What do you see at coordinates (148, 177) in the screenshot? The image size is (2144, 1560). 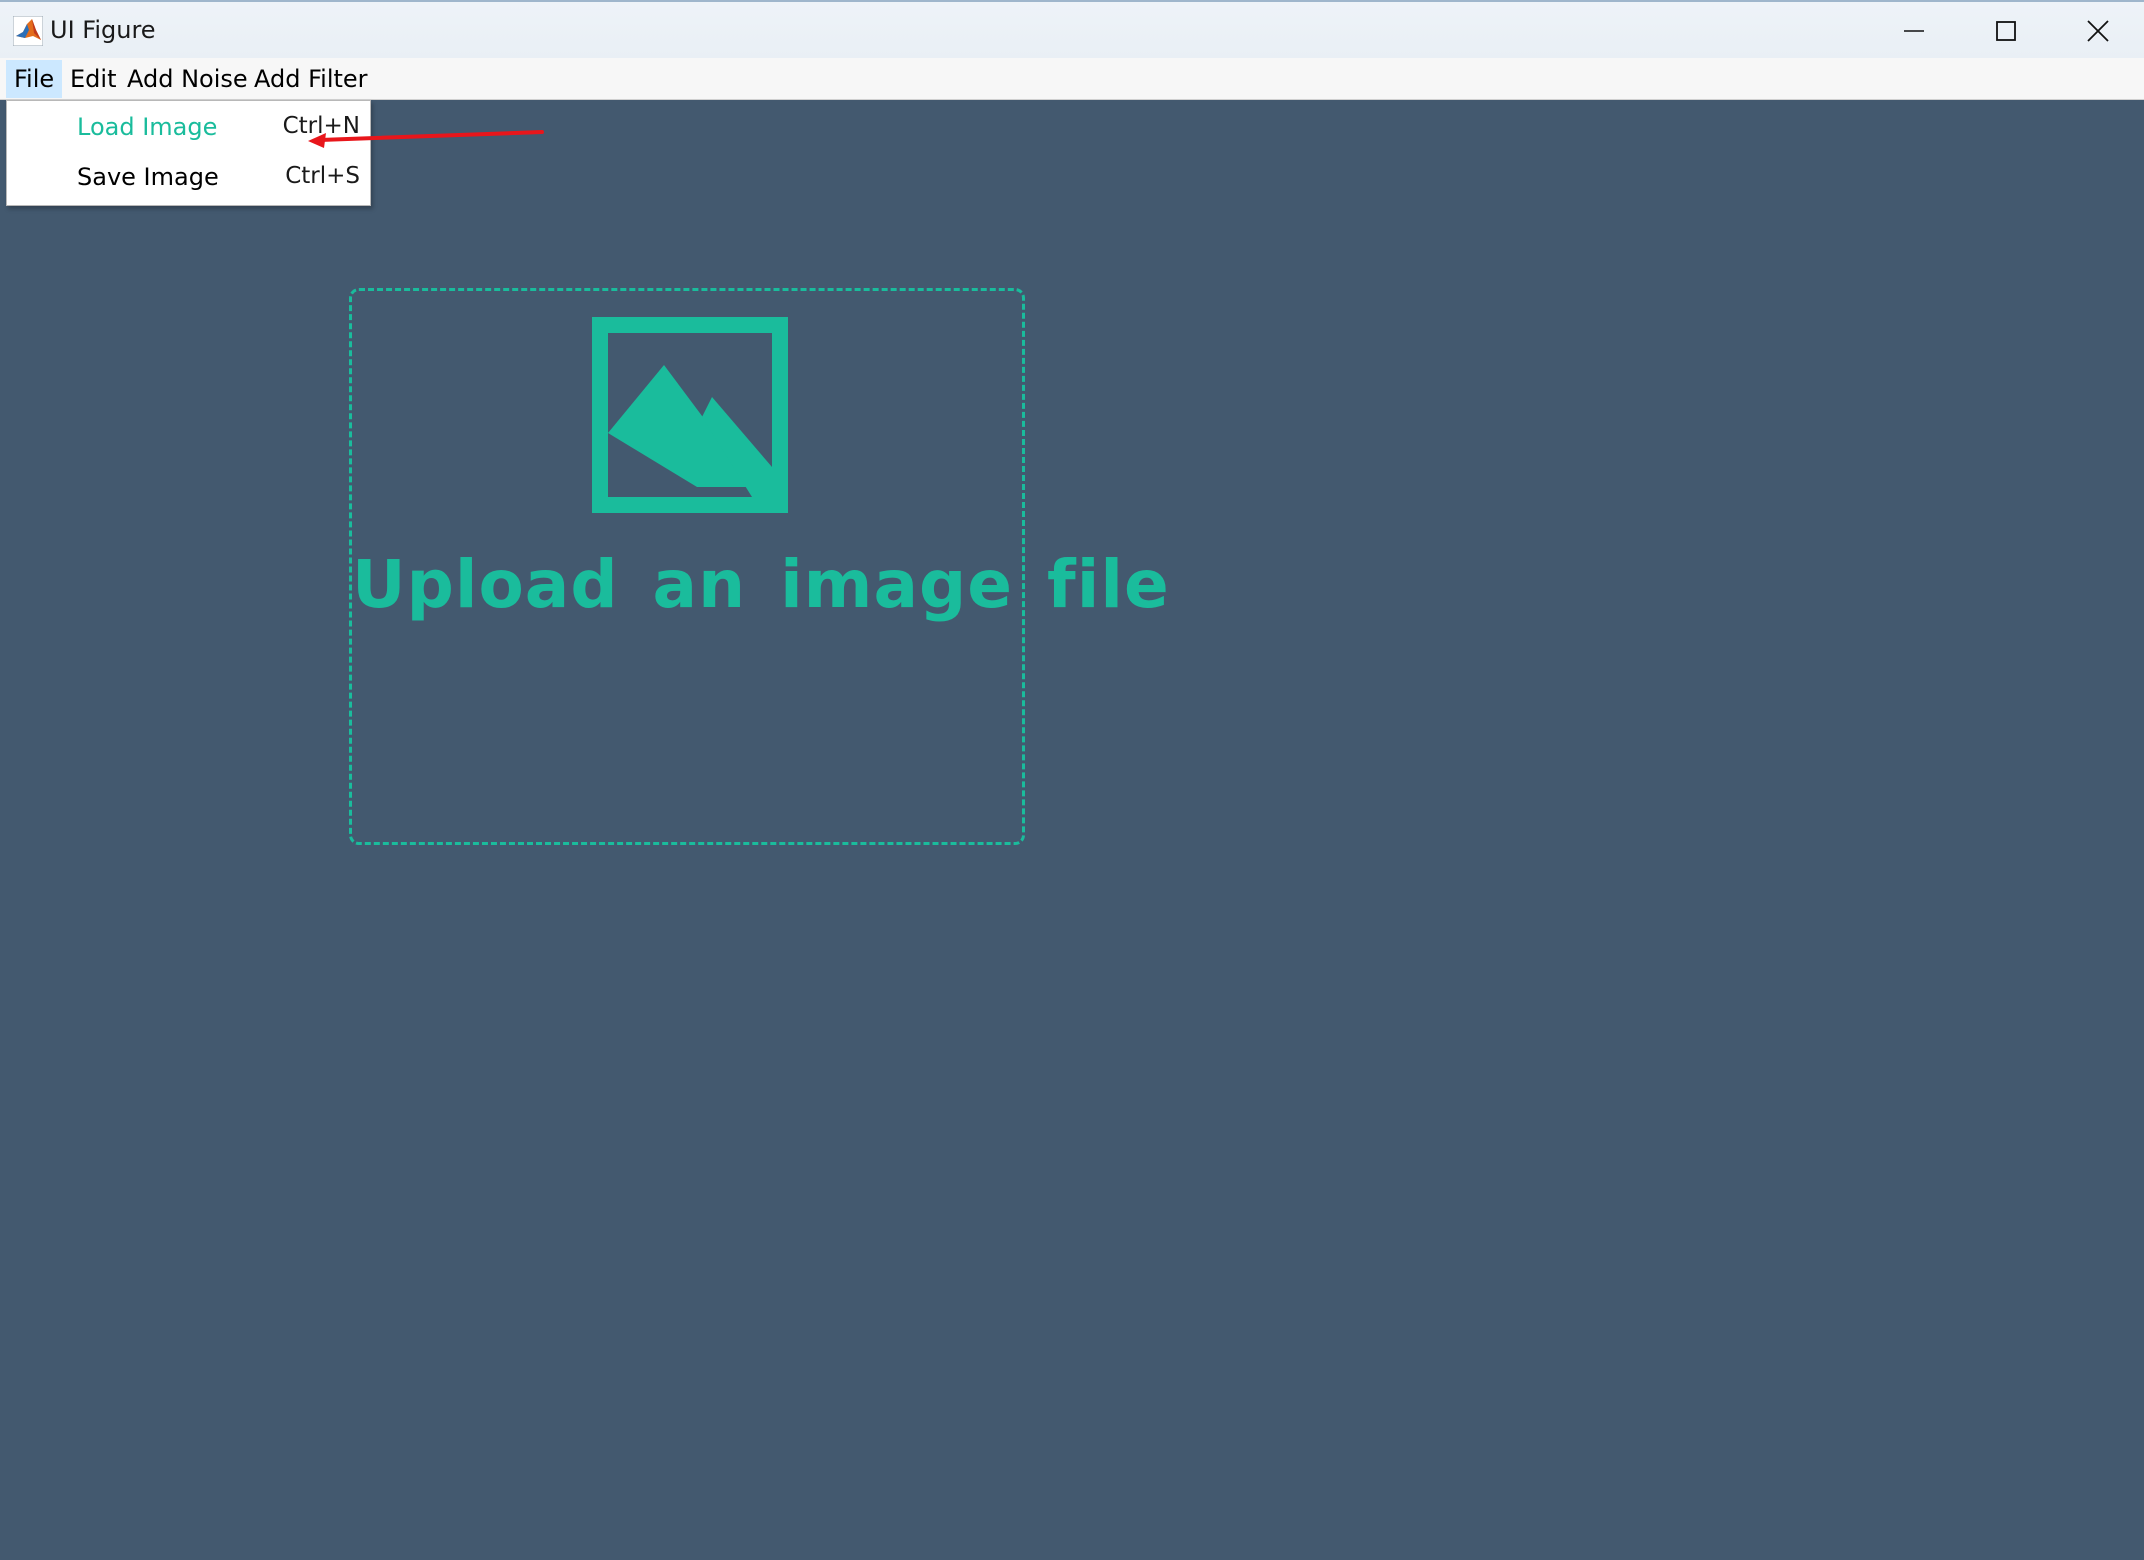 I see `save-image-label: Save Image` at bounding box center [148, 177].